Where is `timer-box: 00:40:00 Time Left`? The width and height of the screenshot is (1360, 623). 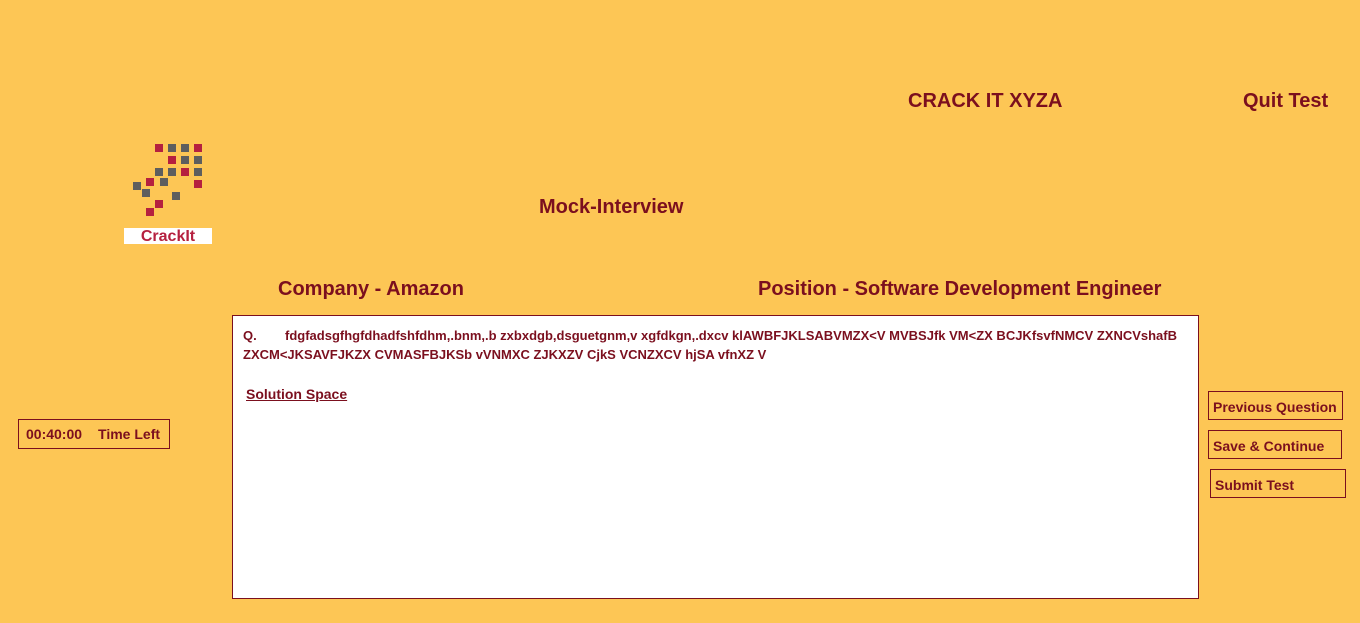 timer-box: 00:40:00 Time Left is located at coordinates (94, 434).